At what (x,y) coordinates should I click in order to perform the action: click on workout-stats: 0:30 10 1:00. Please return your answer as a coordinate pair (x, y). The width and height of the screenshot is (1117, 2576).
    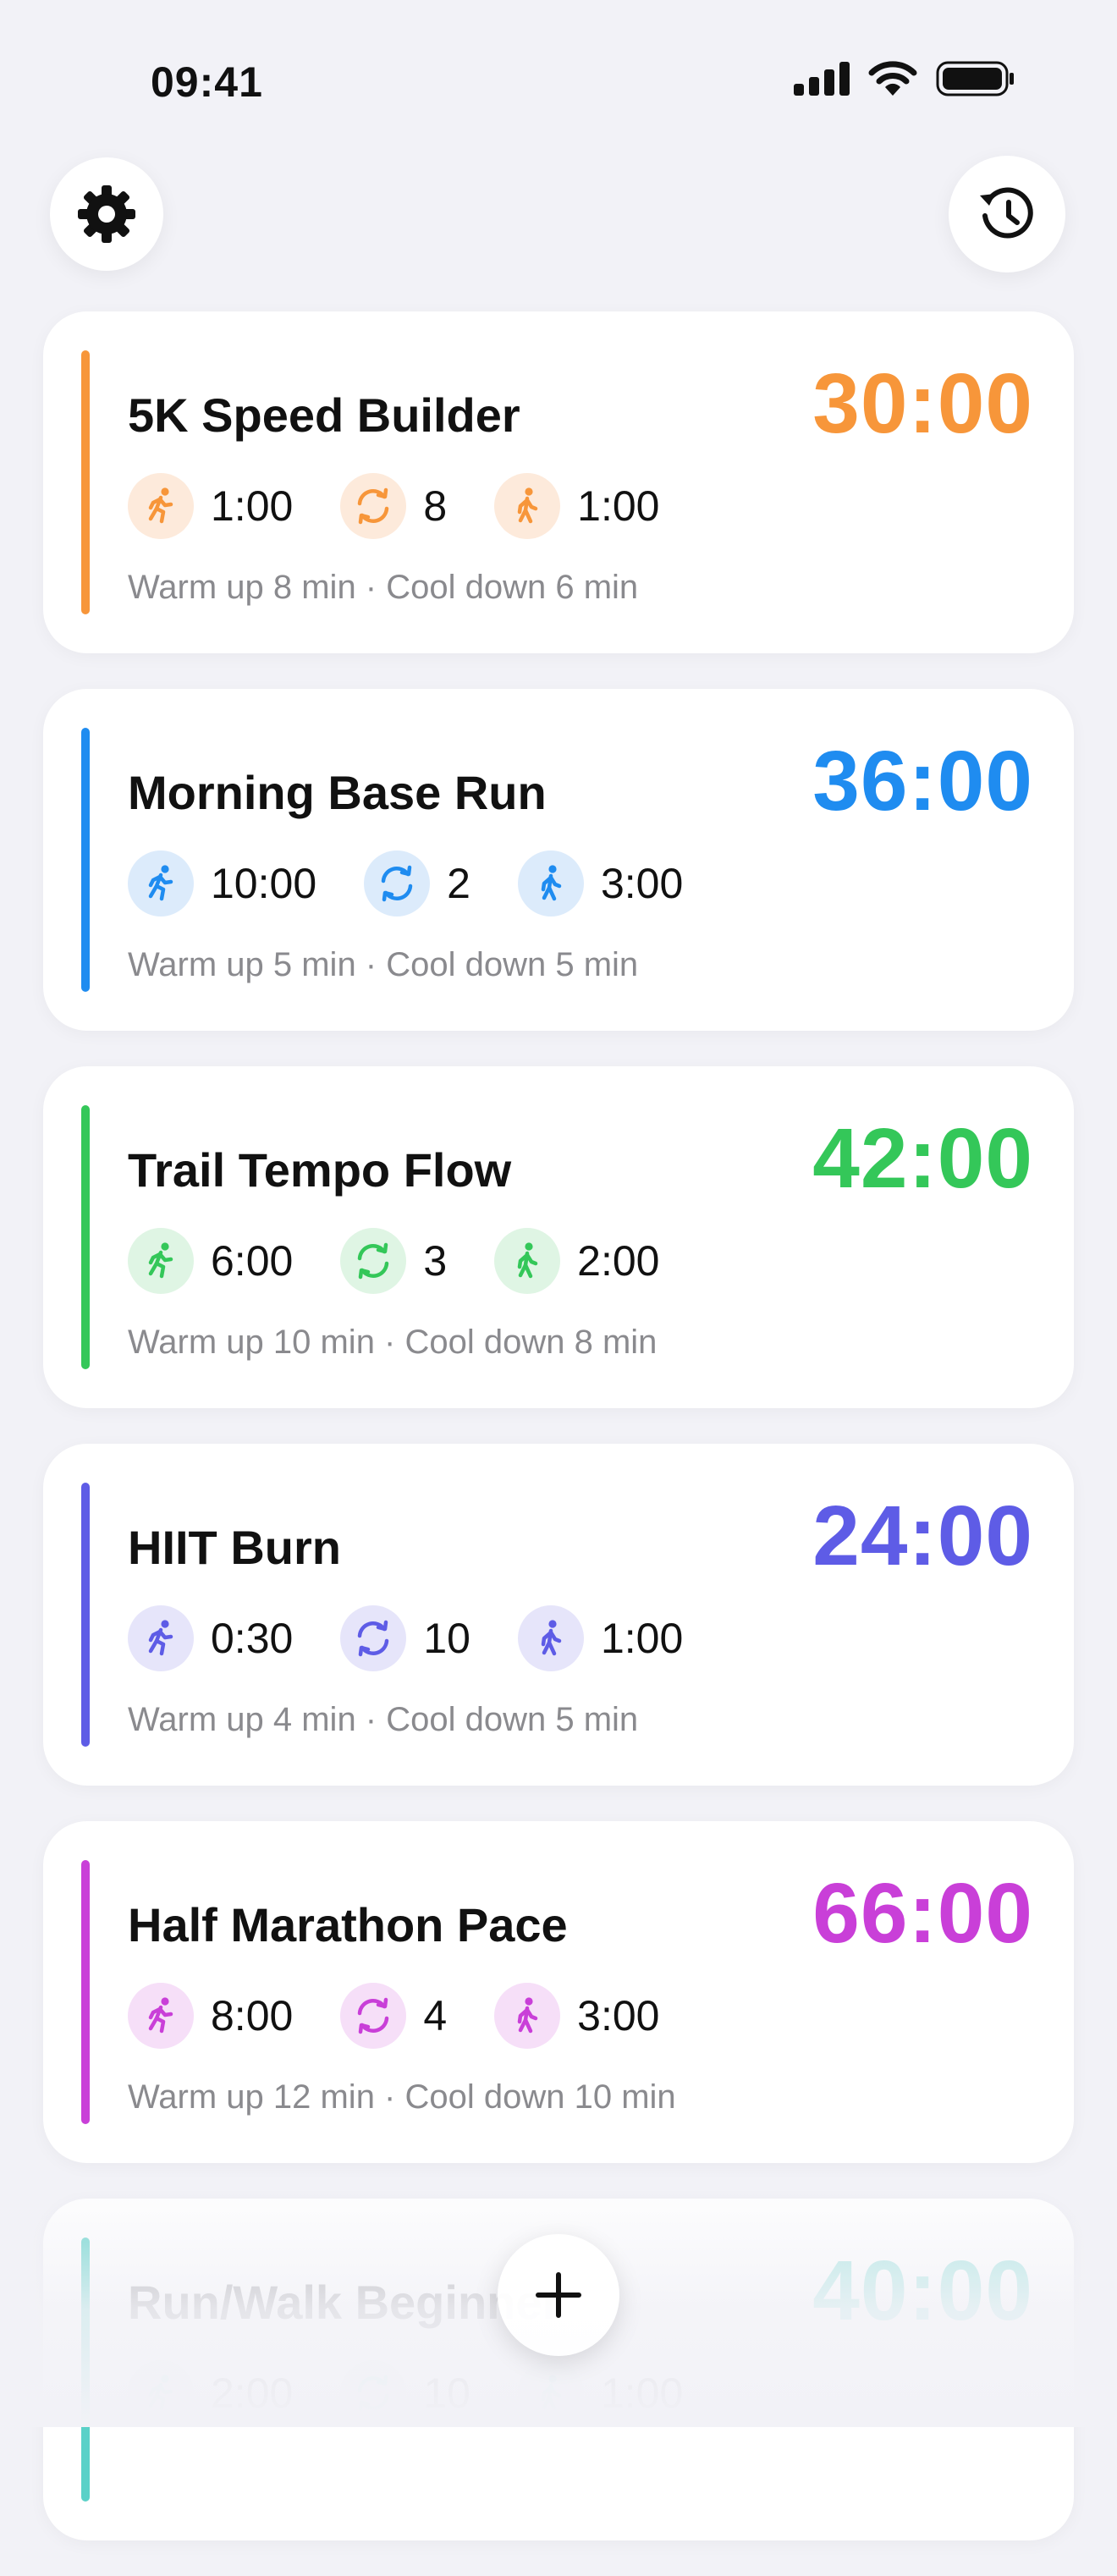
    Looking at the image, I should click on (429, 1638).